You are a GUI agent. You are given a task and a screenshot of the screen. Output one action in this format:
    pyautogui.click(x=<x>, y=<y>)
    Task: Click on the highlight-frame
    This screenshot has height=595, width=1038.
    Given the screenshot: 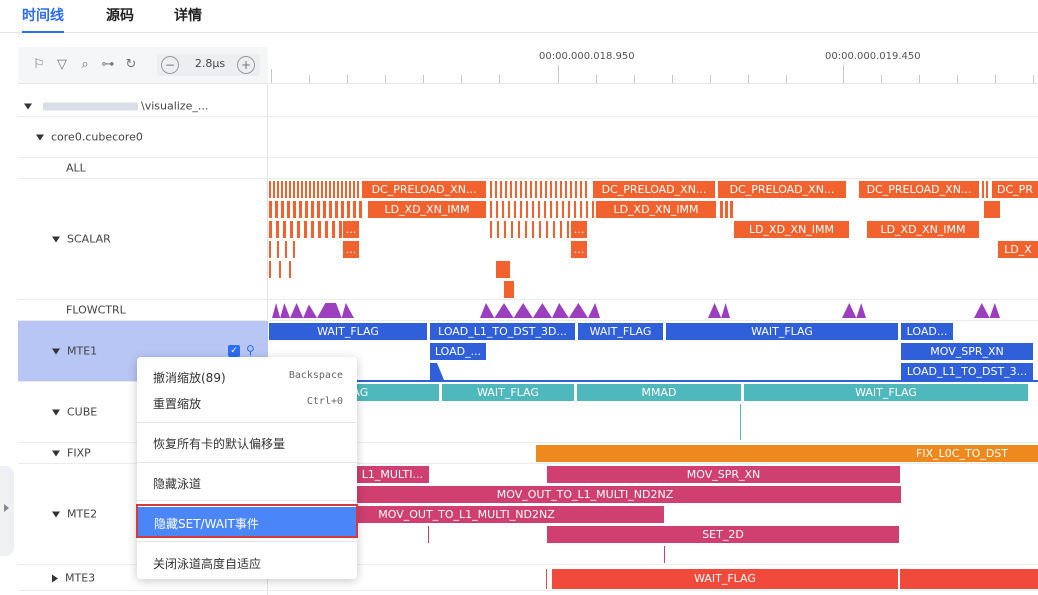 What is the action you would take?
    pyautogui.click(x=247, y=521)
    